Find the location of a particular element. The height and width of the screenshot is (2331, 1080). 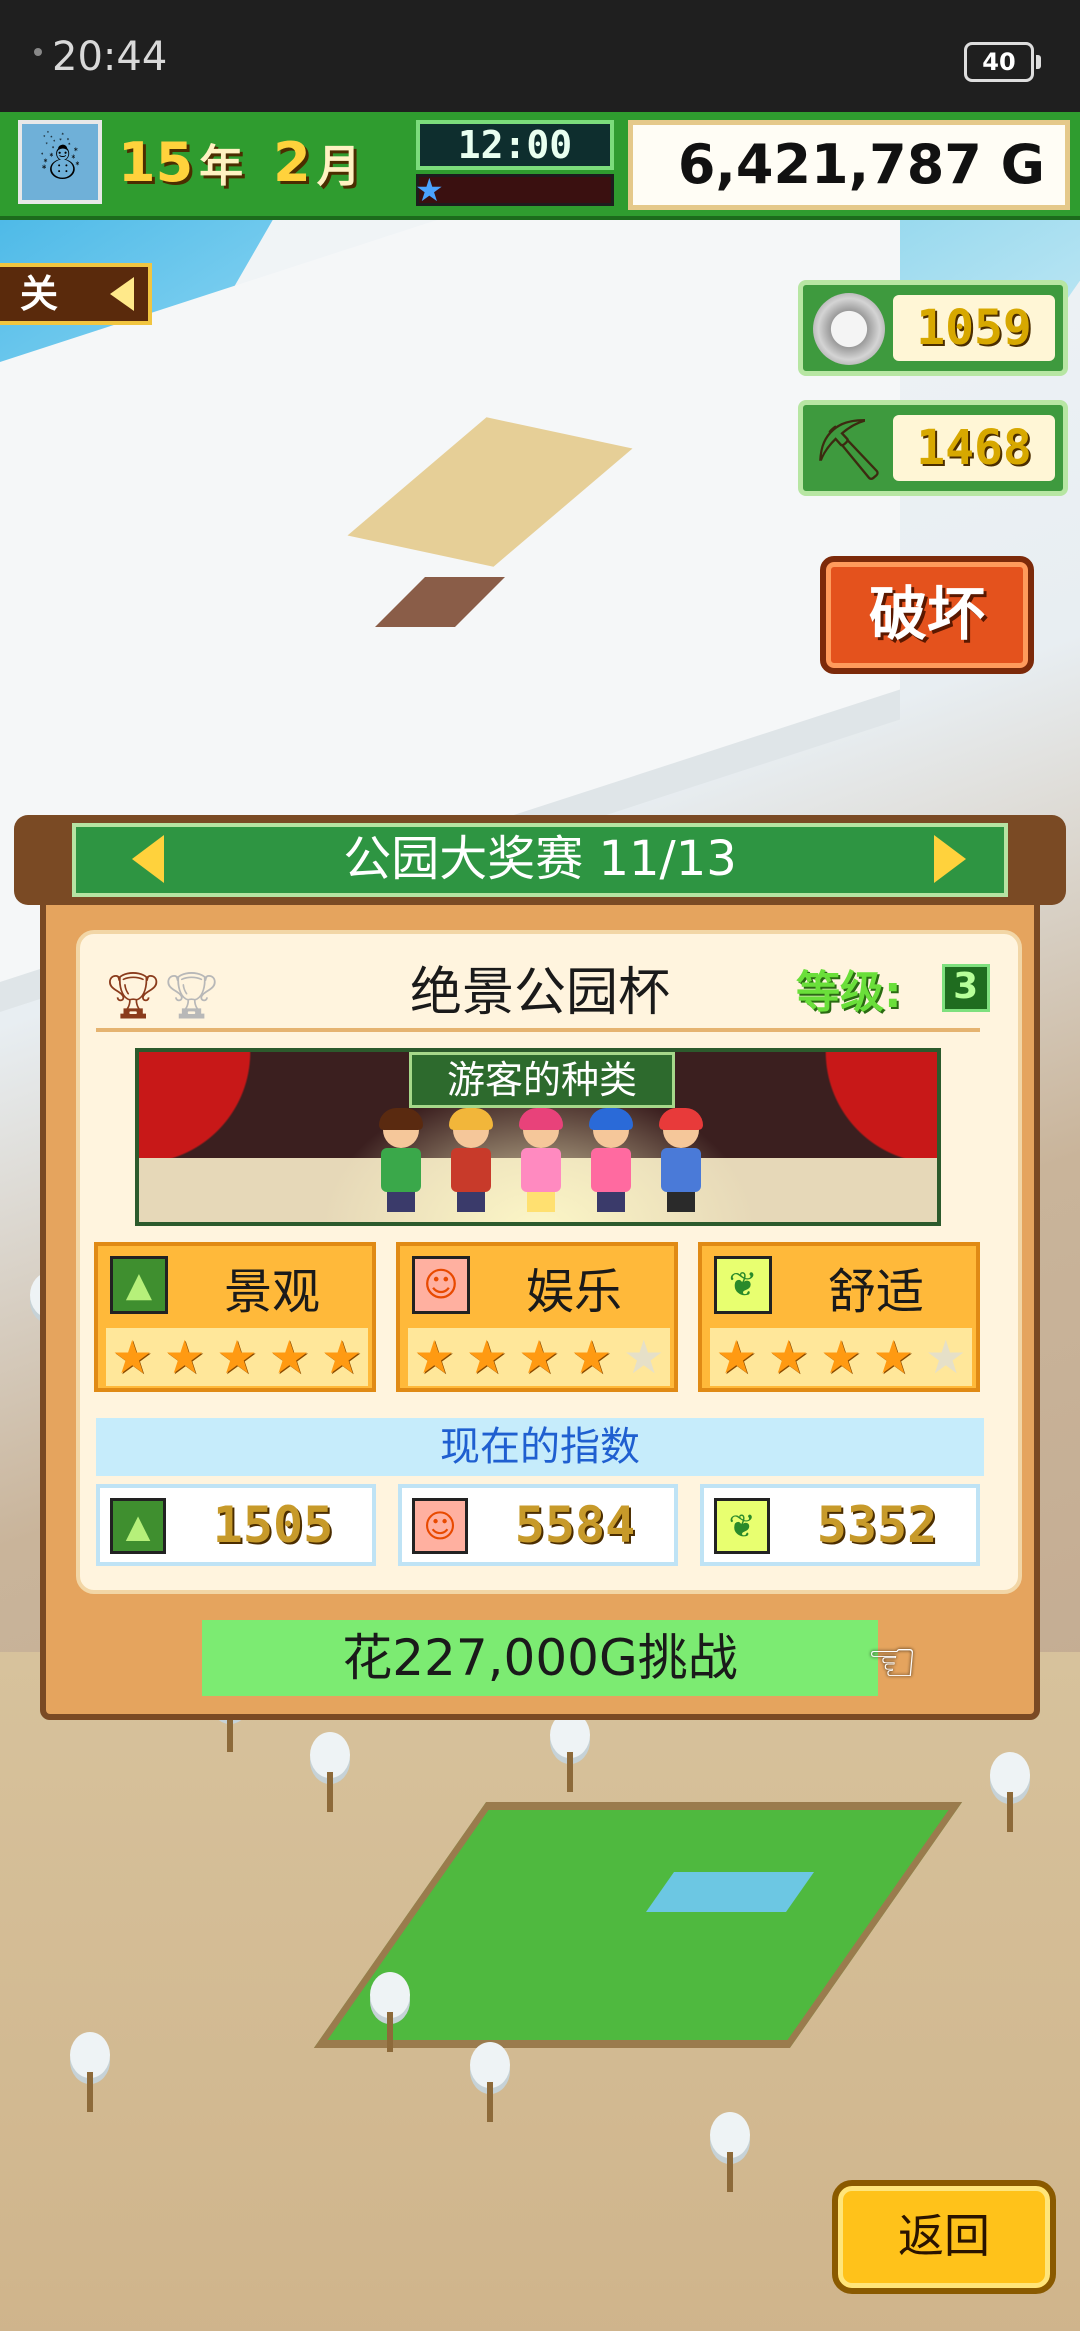

destroy-button: 破坏 is located at coordinates (927, 615).